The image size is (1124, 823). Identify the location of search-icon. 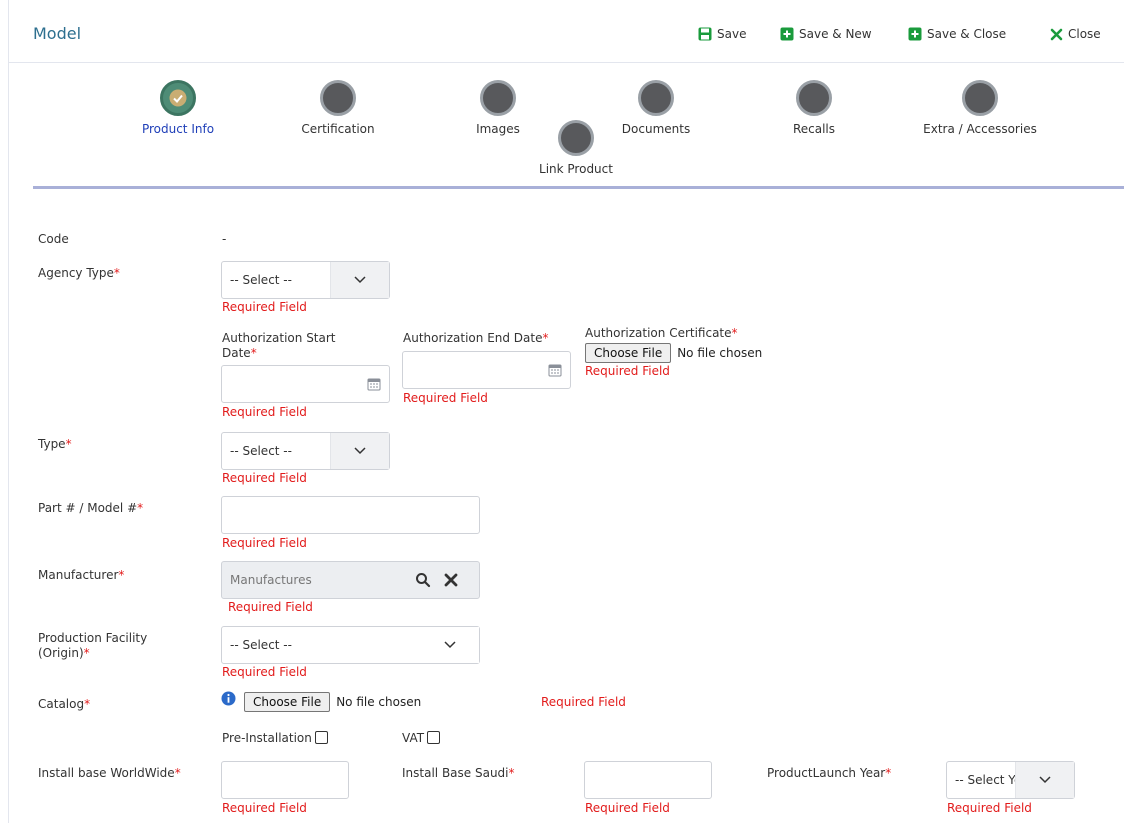
(423, 580).